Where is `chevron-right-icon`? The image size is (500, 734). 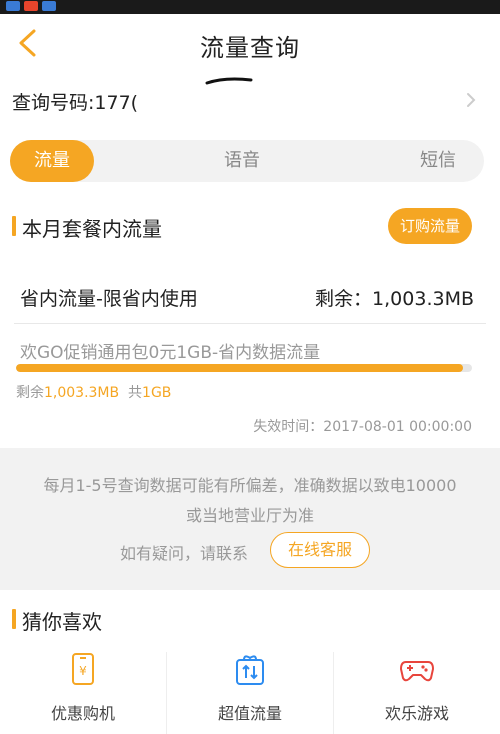
chevron-right-icon is located at coordinates (471, 100).